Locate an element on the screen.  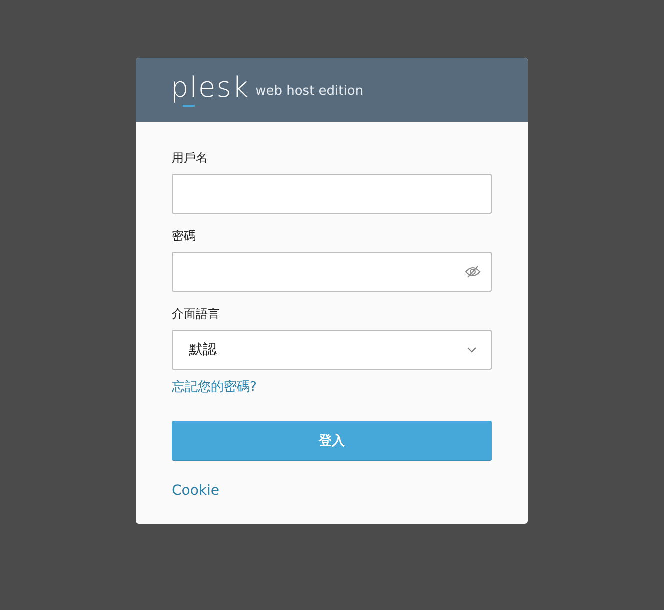
logo: plesk is located at coordinates (210, 88).